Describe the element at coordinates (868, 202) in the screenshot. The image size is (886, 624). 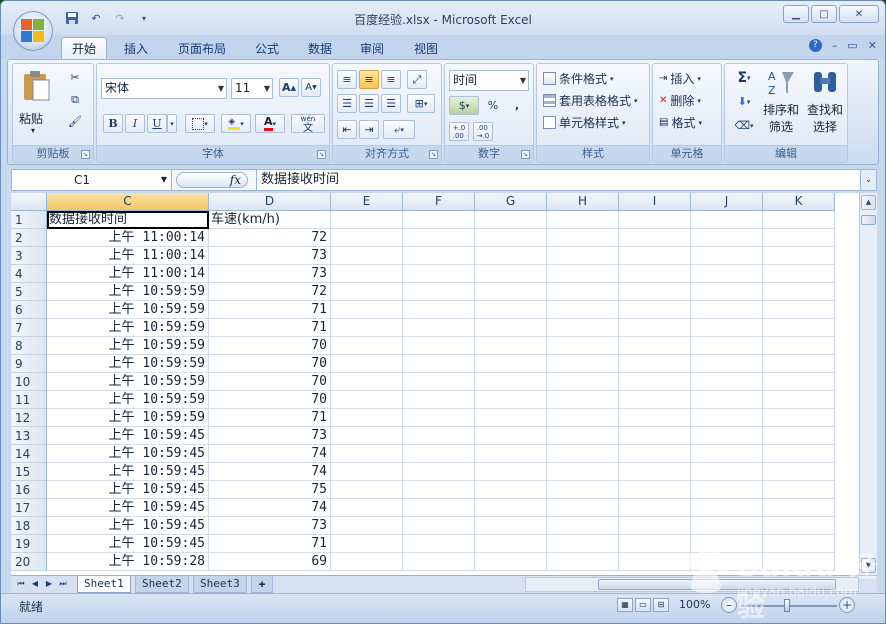
I see `scroll-up-icon: ▲` at that location.